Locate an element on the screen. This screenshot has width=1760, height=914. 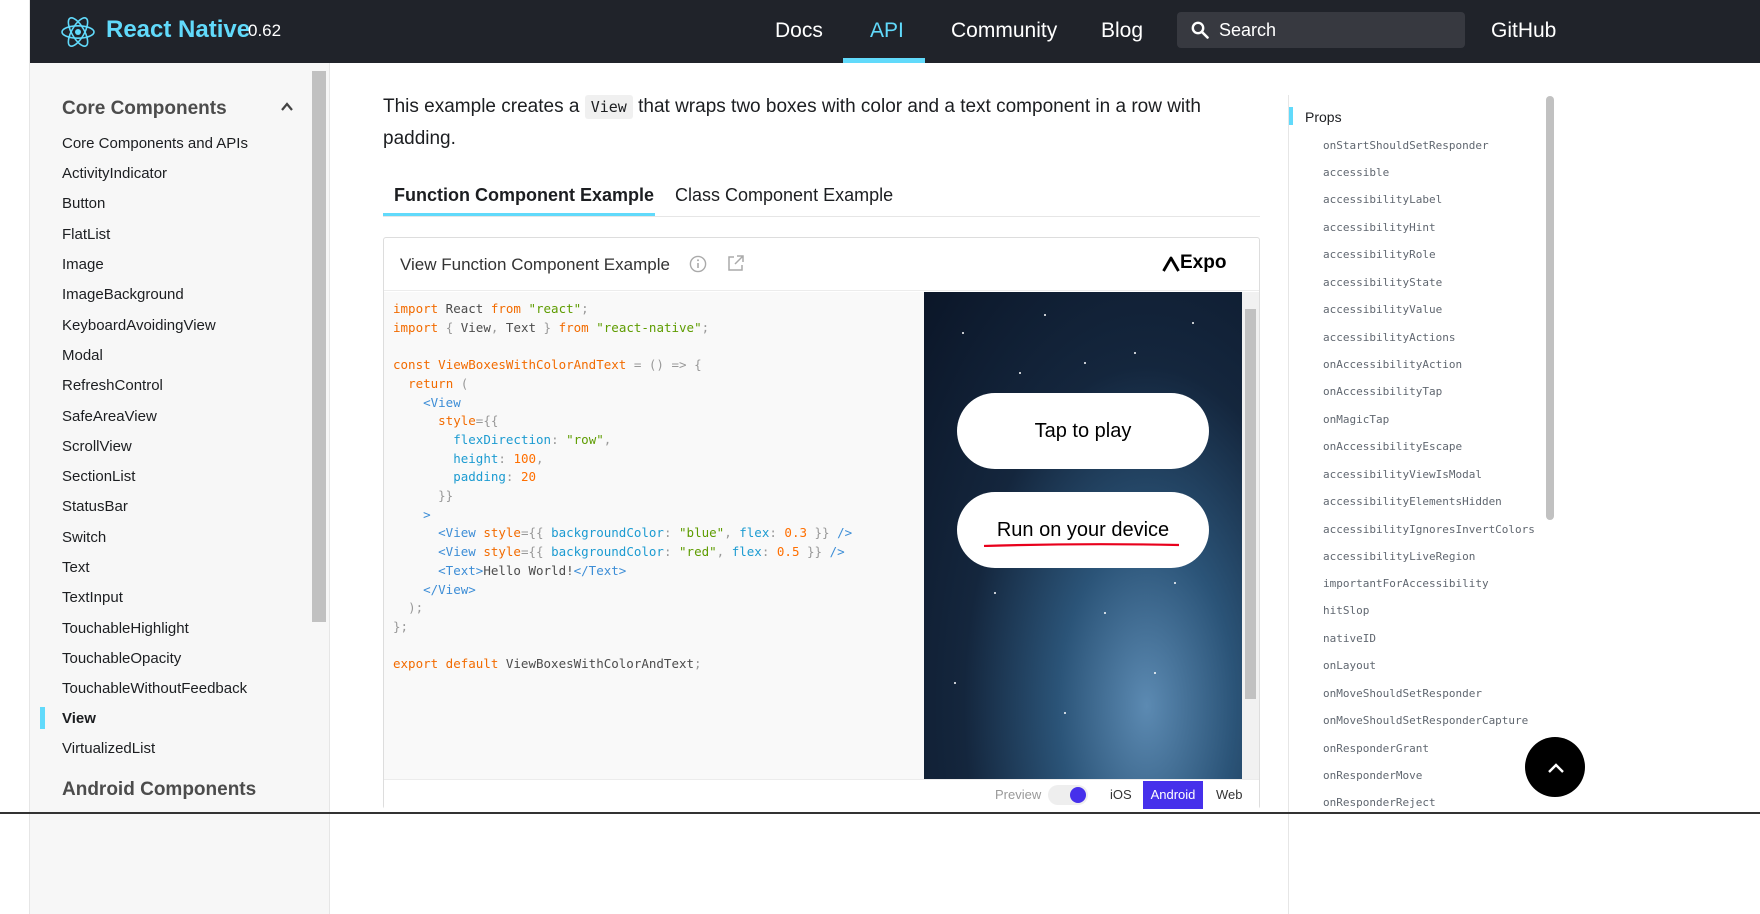
nav-api: API is located at coordinates (887, 31).